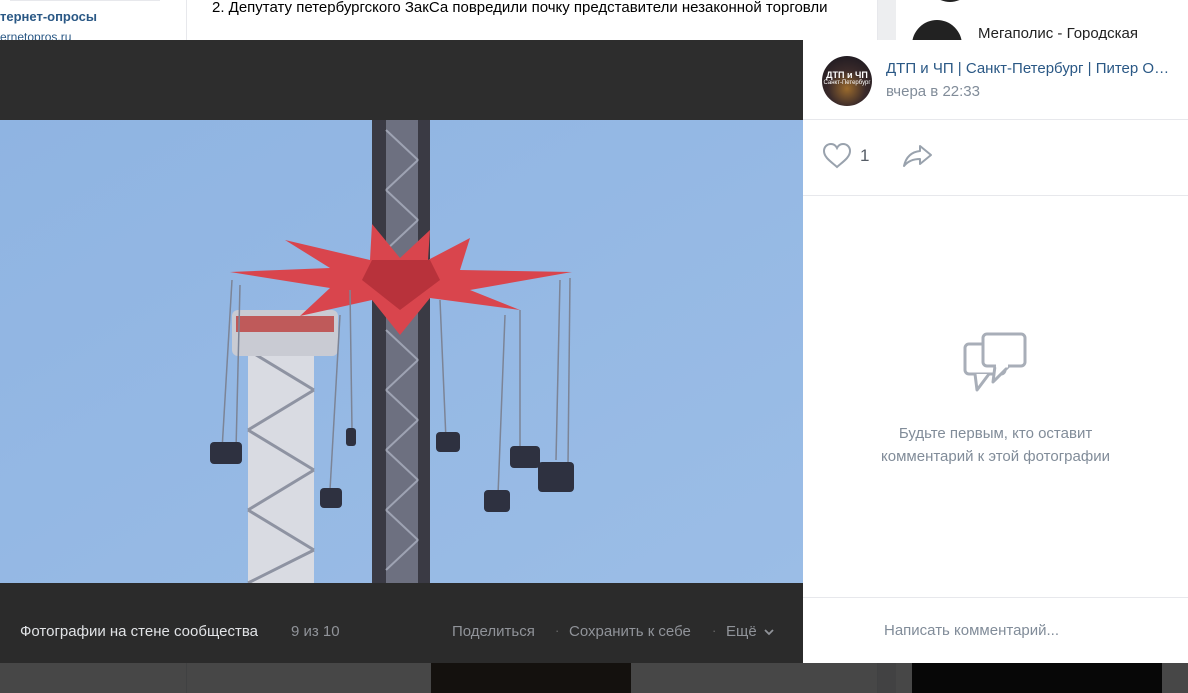  I want to click on share-arrow-icon, so click(918, 156).